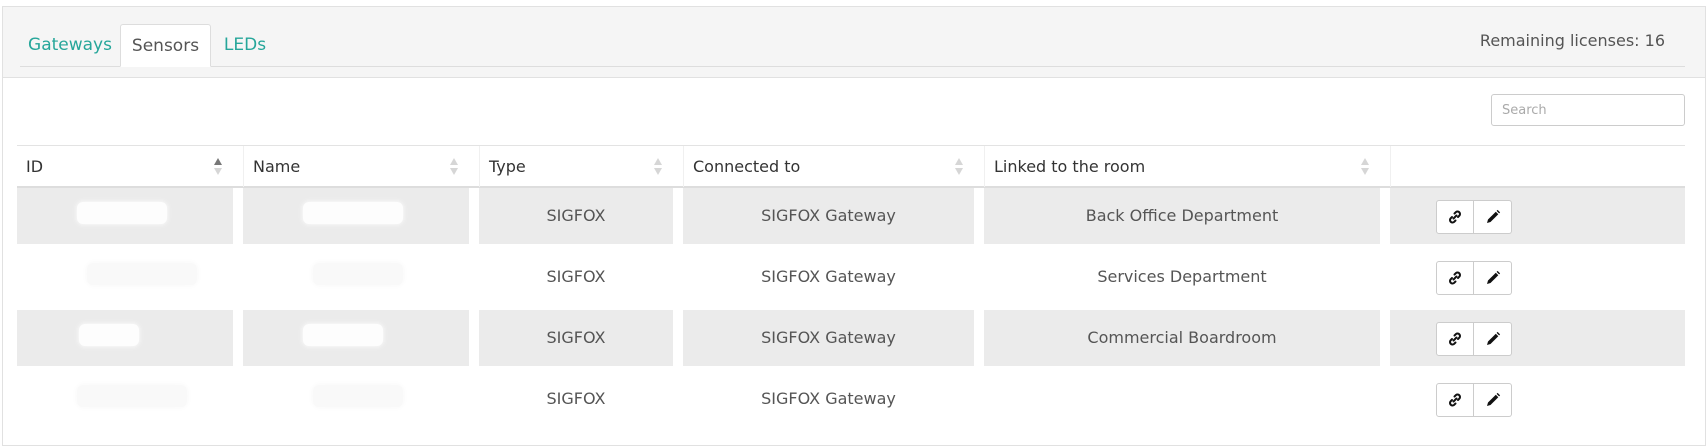 This screenshot has width=1708, height=446. I want to click on column-header-name: Name, so click(356, 166).